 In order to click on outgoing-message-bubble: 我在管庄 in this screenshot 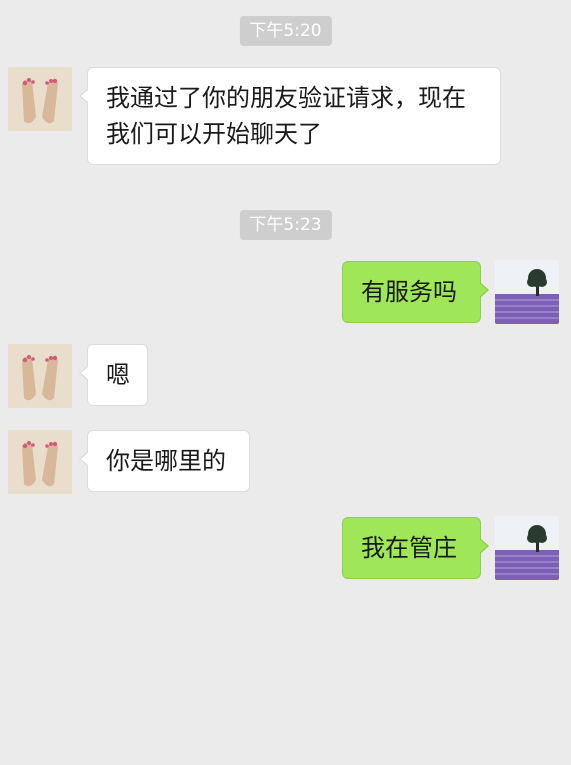, I will do `click(415, 548)`.